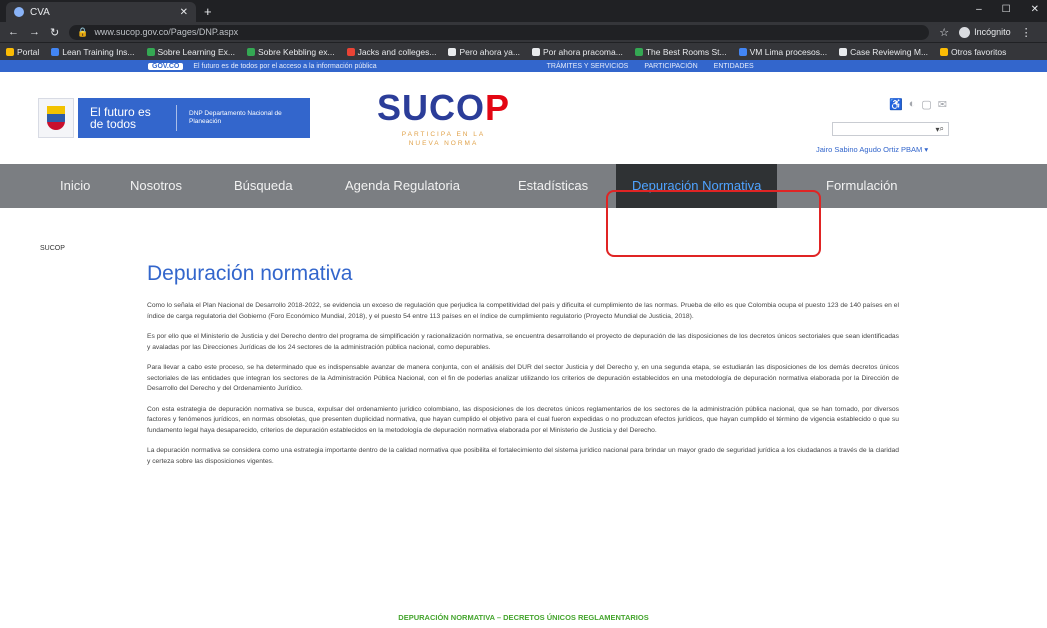 The width and height of the screenshot is (1047, 628). Describe the element at coordinates (250, 273) in the screenshot. I see `page-title: Depuración normativa` at that location.